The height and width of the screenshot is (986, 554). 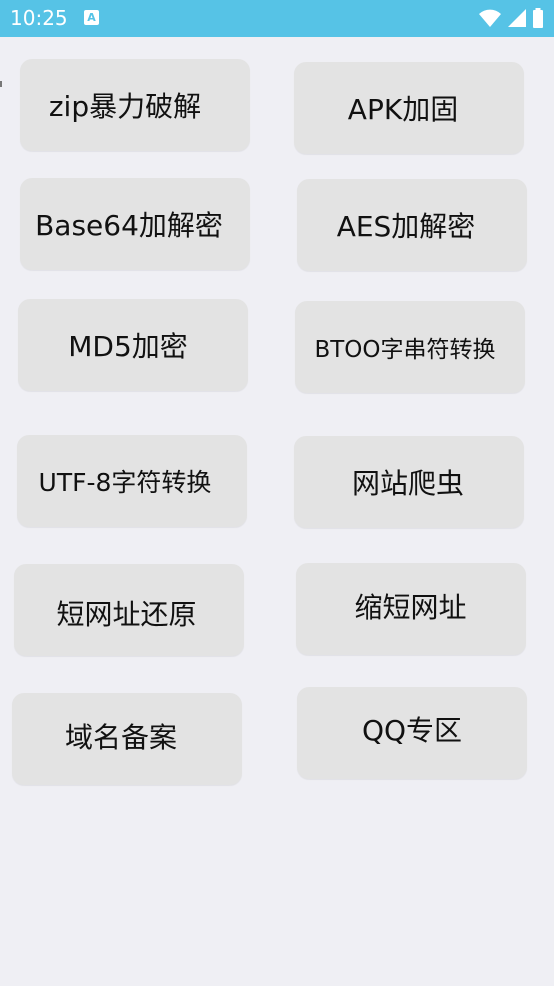 I want to click on apk-harden-button: APK加固, so click(x=409, y=108).